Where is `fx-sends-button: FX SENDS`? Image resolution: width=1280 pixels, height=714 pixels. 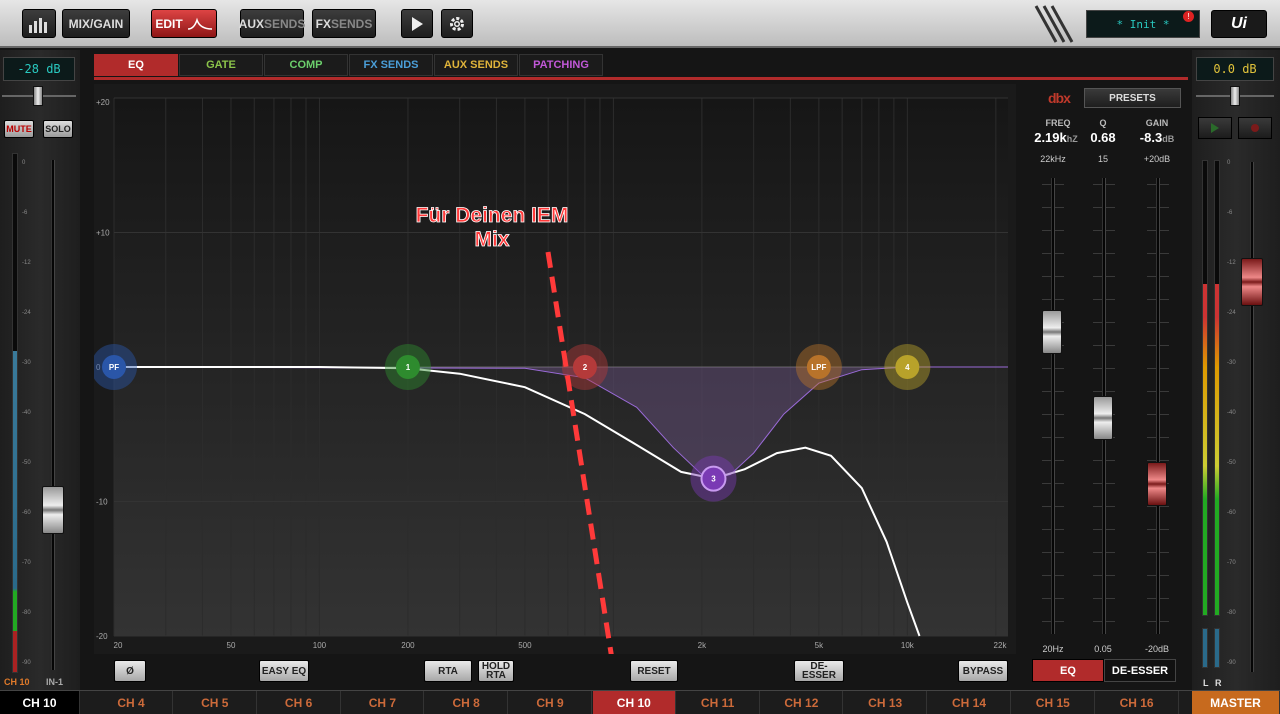 fx-sends-button: FX SENDS is located at coordinates (344, 23).